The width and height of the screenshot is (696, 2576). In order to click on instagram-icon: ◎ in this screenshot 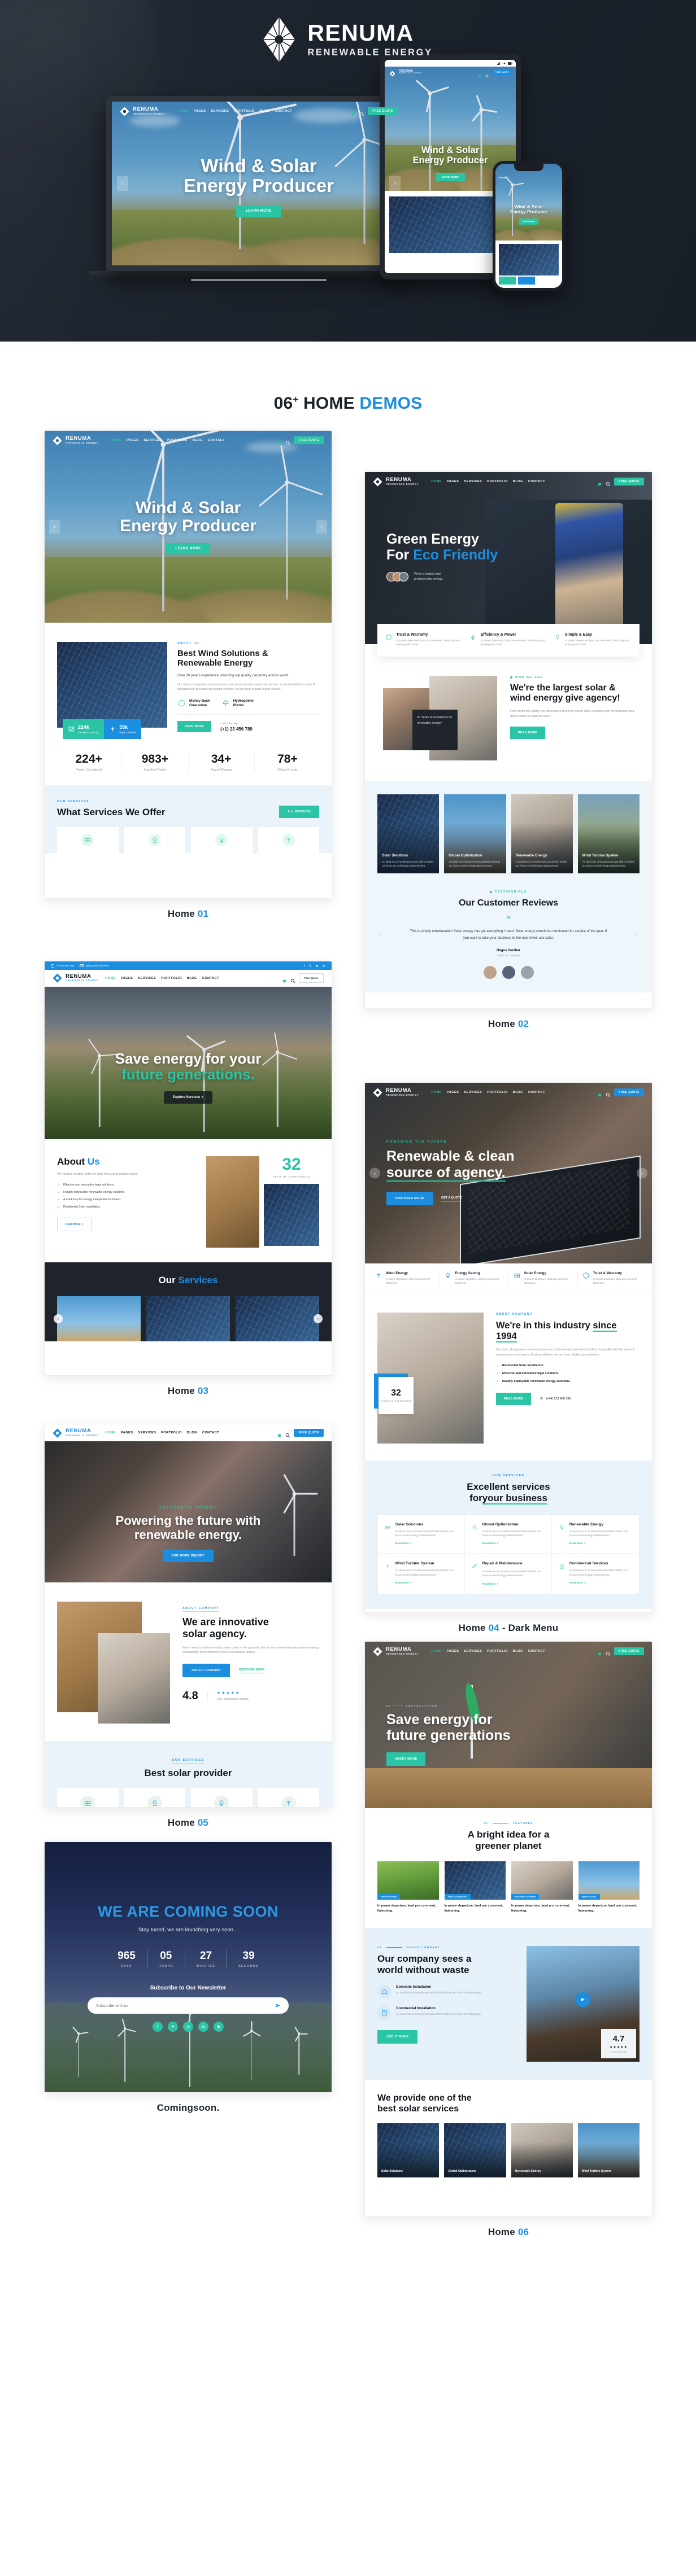, I will do `click(188, 2027)`.